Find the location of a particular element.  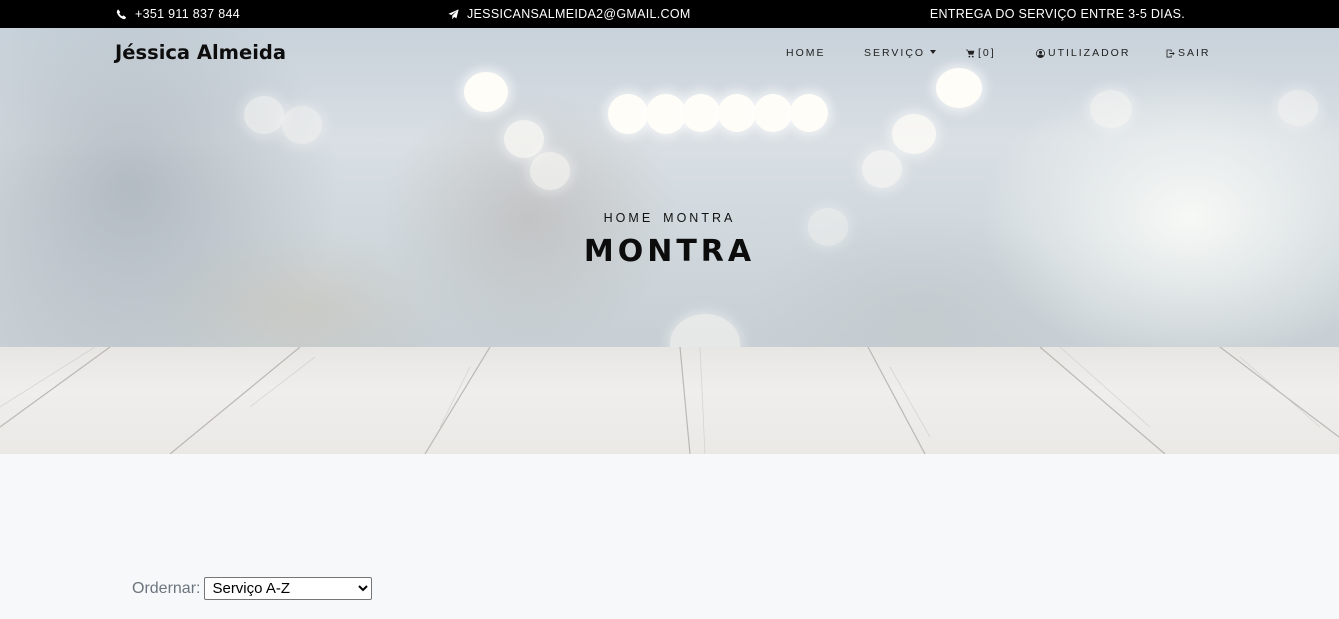

delivery-notice: ENTREGA DO SERVIÇO ENTRE 3-5 DIAS. is located at coordinates (1057, 14).